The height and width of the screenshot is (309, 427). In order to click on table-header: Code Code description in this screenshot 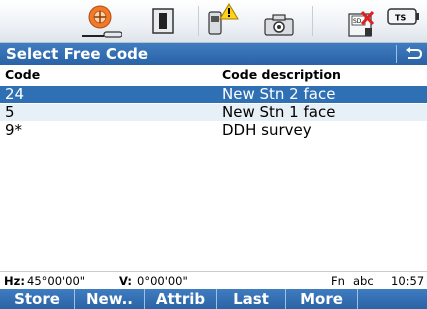, I will do `click(213, 74)`.